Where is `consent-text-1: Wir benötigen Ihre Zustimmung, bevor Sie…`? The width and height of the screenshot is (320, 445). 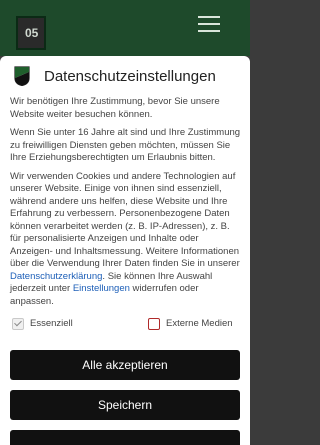 consent-text-1: Wir benötigen Ihre Zustimmung, bevor Sie… is located at coordinates (115, 108).